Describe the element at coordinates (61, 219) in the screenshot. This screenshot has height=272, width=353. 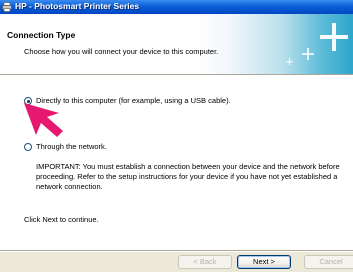
I see `instruction-text: Click Next to continue.` at that location.